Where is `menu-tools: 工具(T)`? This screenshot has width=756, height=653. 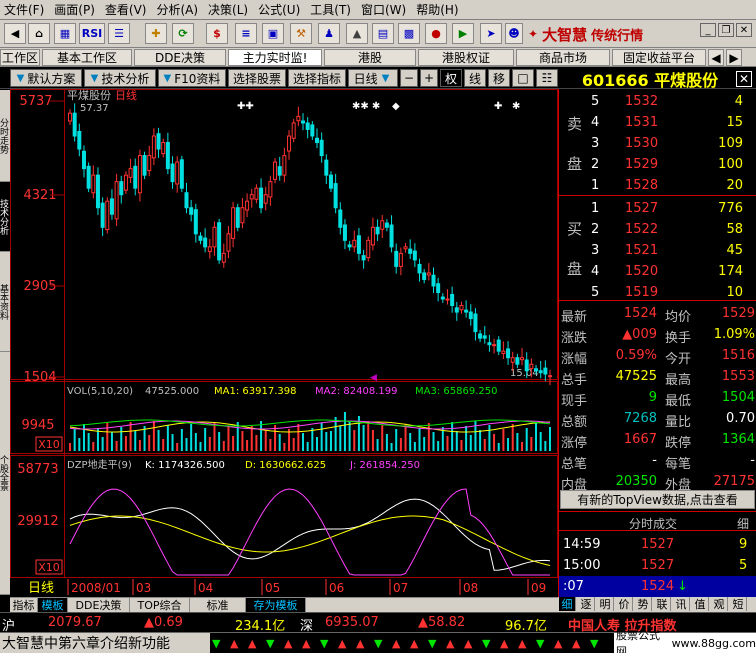 menu-tools: 工具(T) is located at coordinates (331, 9).